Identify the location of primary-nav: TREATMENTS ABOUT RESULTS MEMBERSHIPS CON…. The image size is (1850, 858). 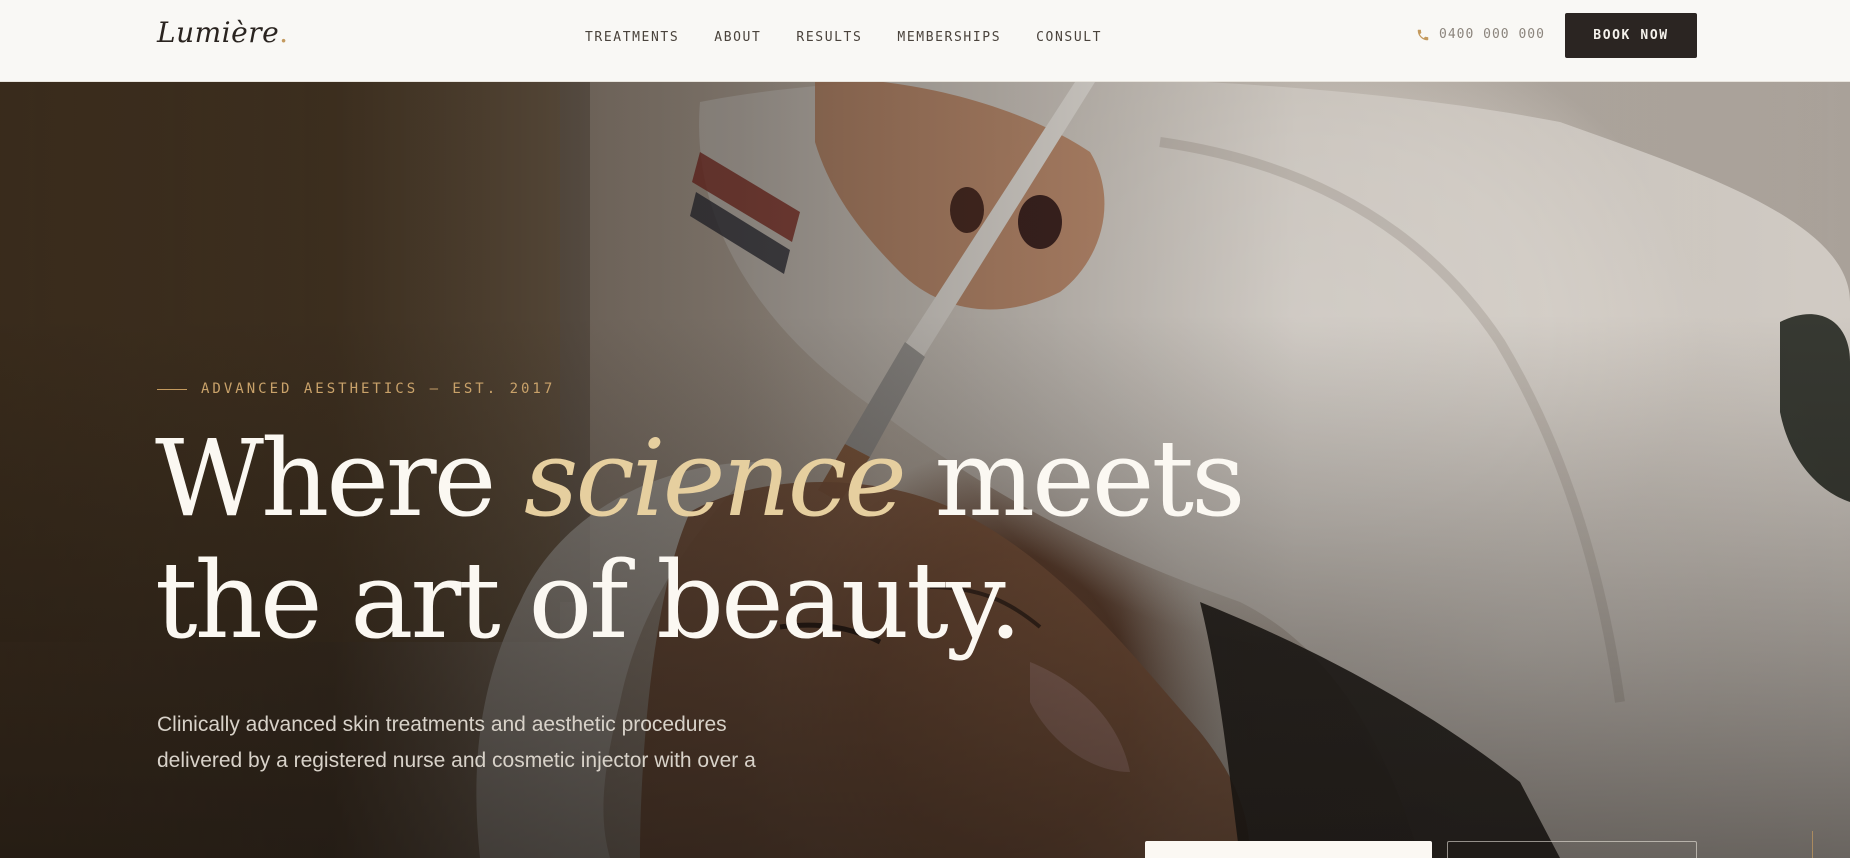
(861, 37).